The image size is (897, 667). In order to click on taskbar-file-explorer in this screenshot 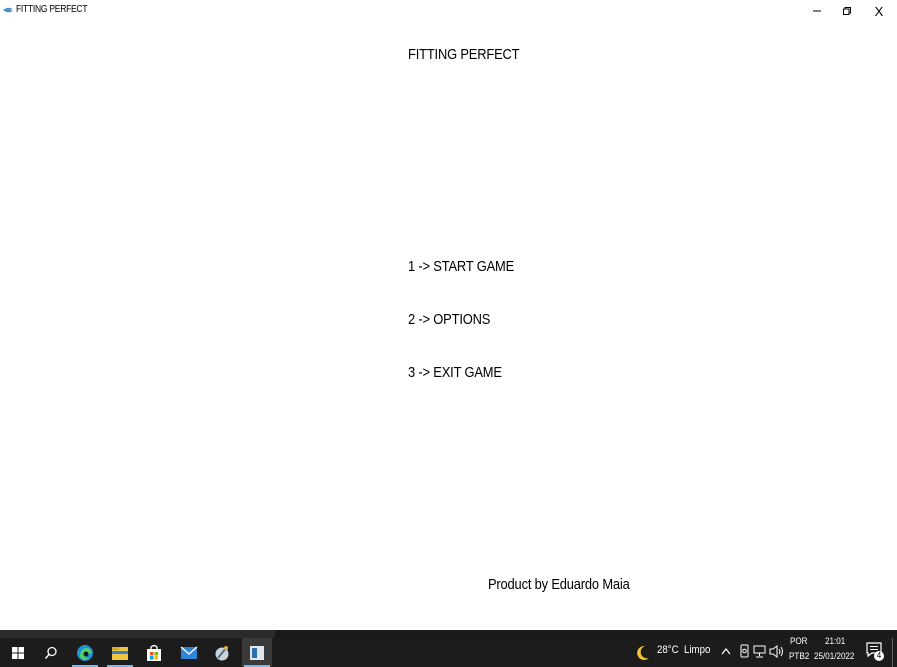, I will do `click(120, 652)`.